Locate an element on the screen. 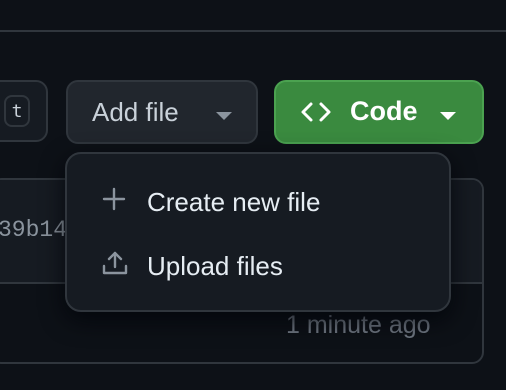  upload-icon is located at coordinates (115, 266).